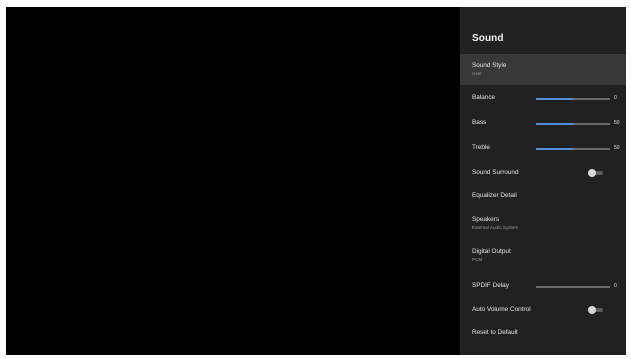  Describe the element at coordinates (543, 196) in the screenshot. I see `menu-item-equalizer-detail: Equalizer Detail` at that location.